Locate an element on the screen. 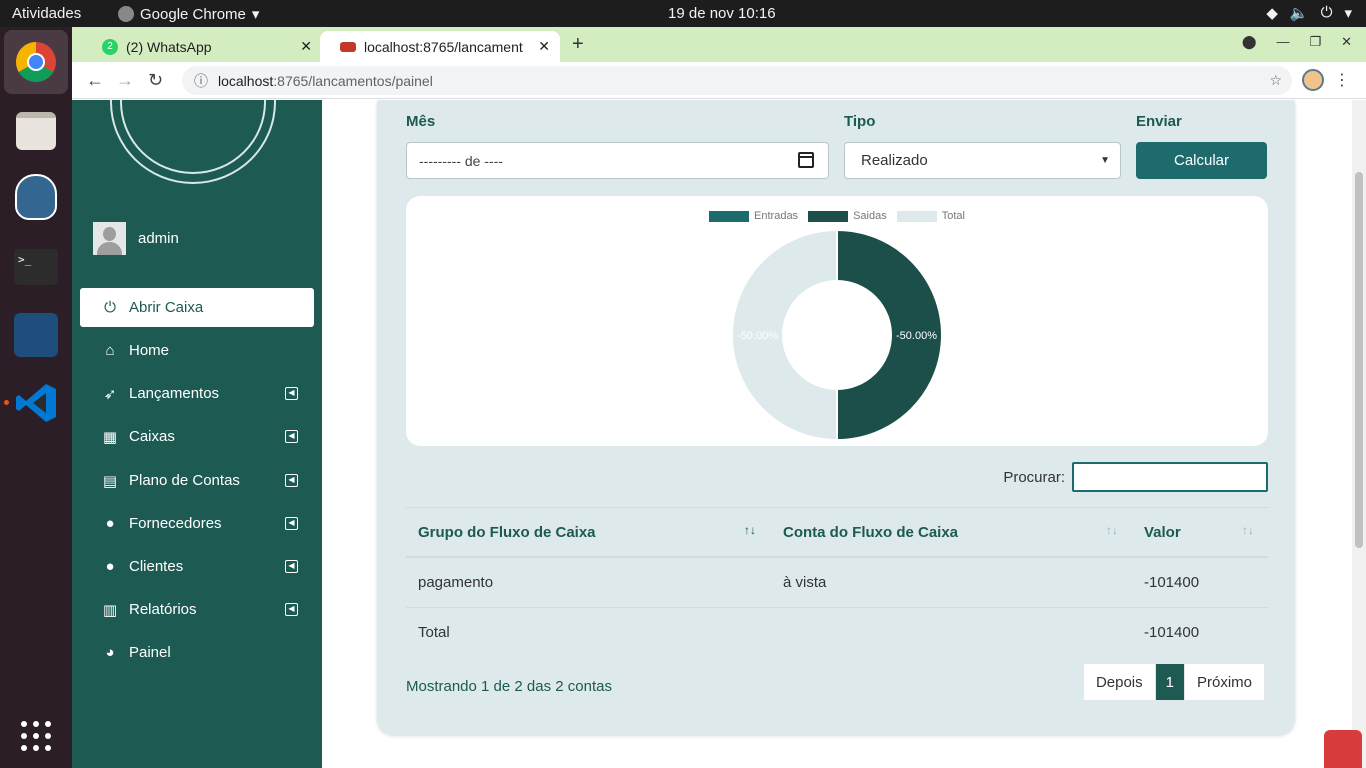 This screenshot has height=768, width=1366. sidebar-item-home: ⌂ Home is located at coordinates (197, 350).